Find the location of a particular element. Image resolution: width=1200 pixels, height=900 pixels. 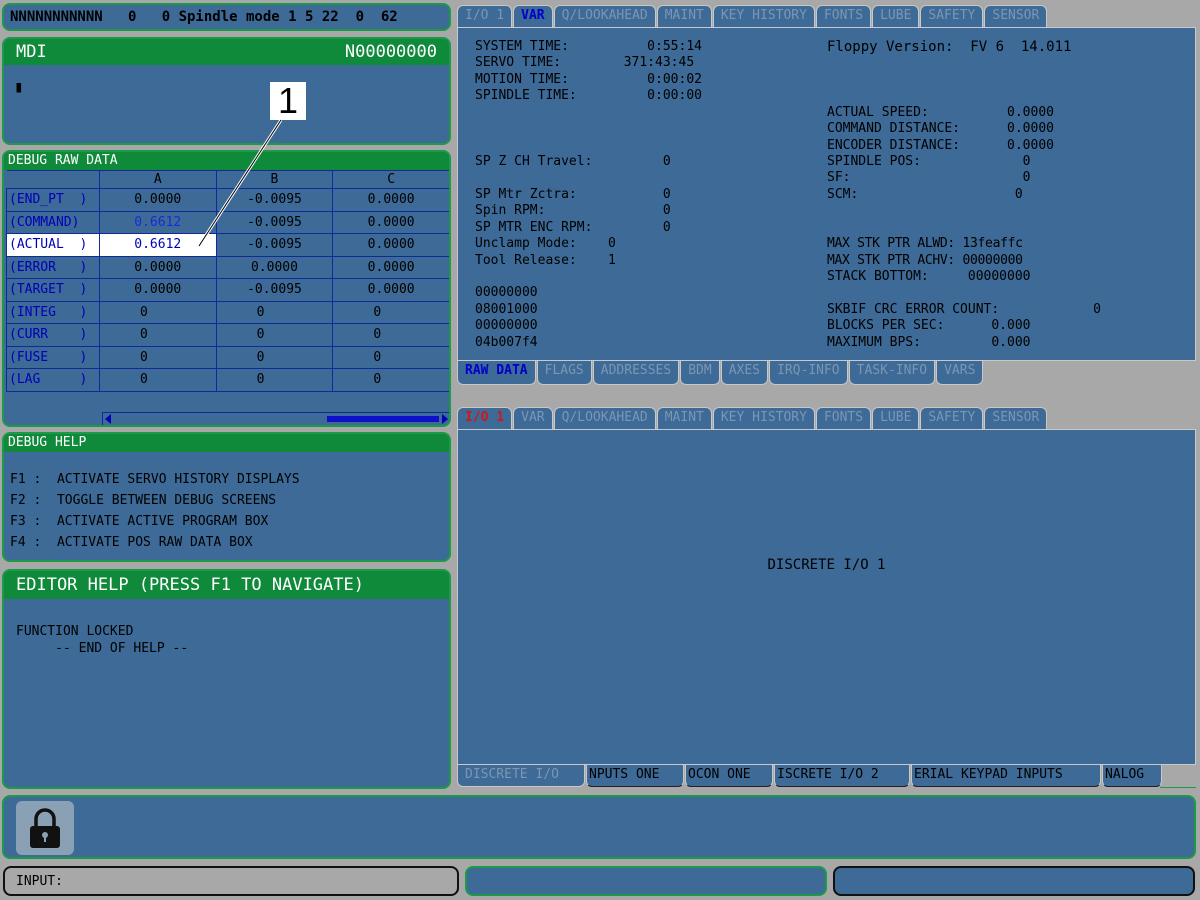

debug-help-line-4: F4 : ACTIVATE POS RAW DATA BOX is located at coordinates (131, 542).